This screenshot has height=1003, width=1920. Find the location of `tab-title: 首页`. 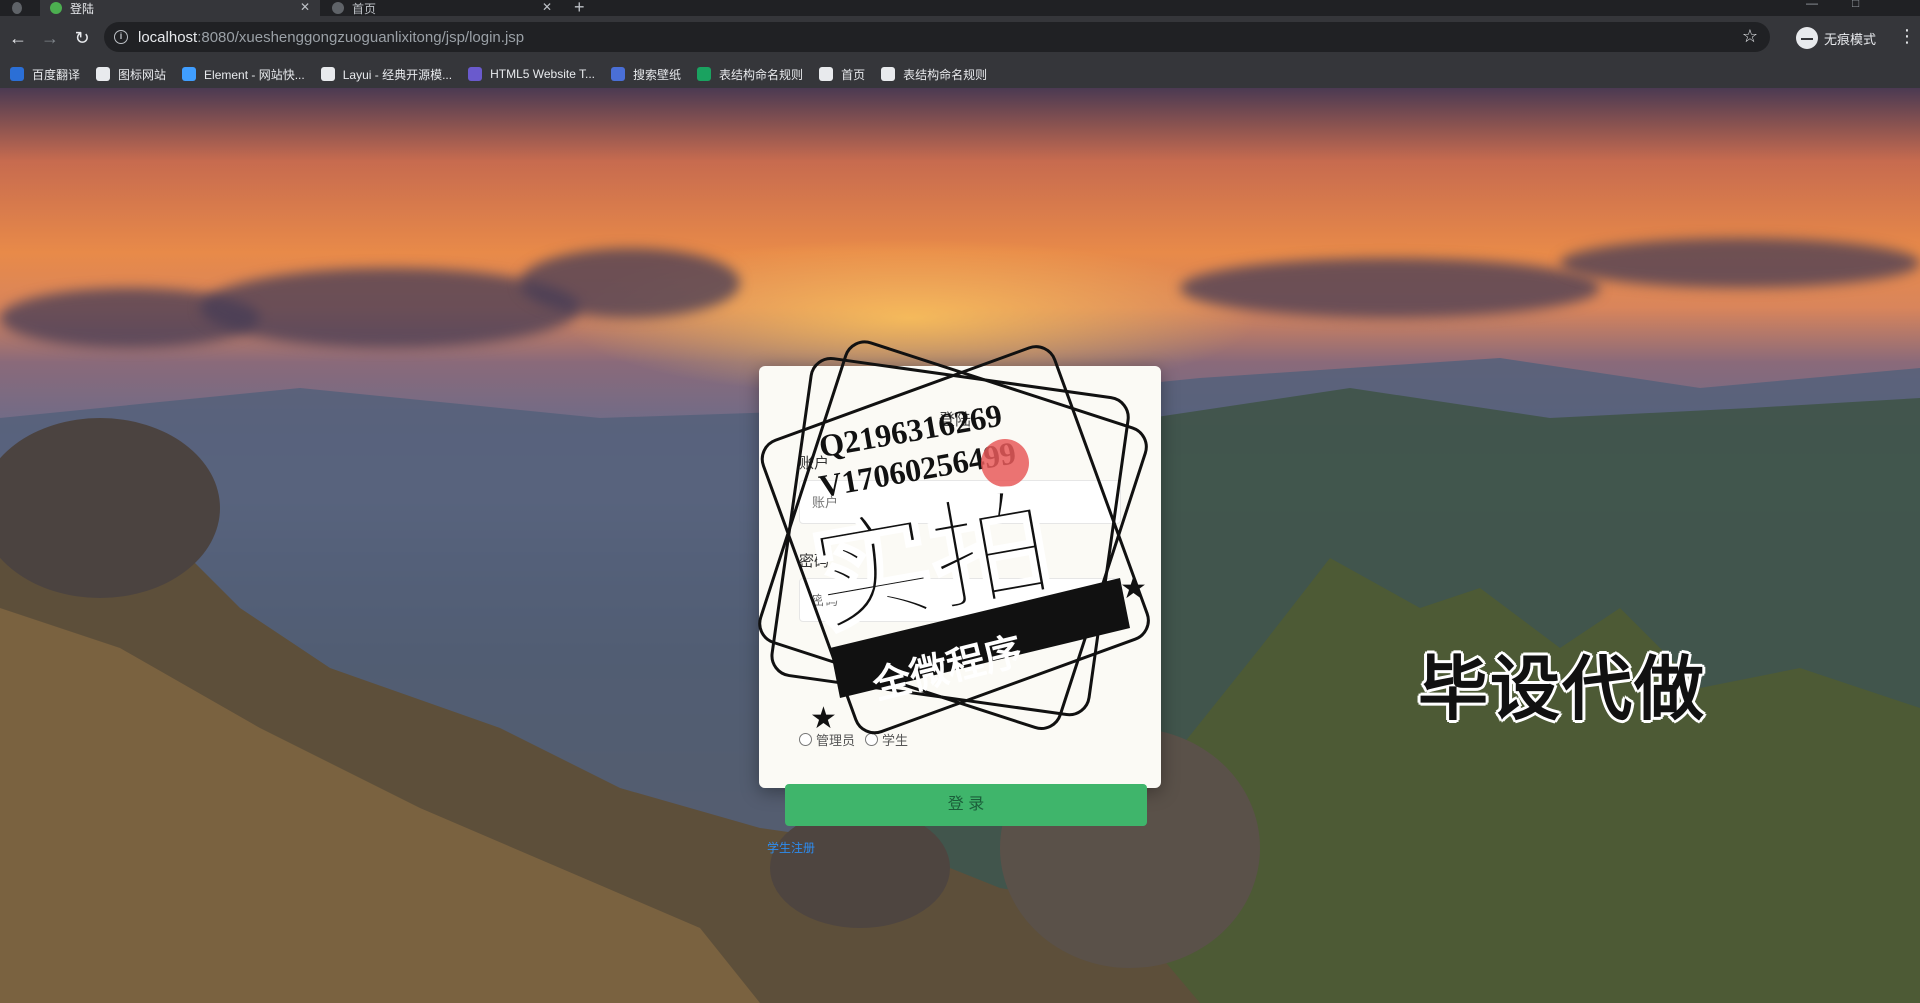

tab-title: 首页 is located at coordinates (364, 8).